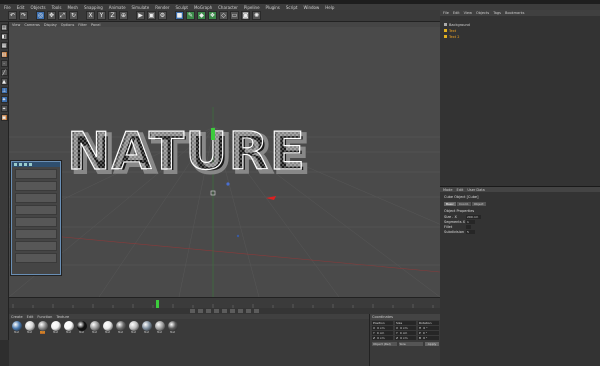 The width and height of the screenshot is (600, 366). What do you see at coordinates (162, 15) in the screenshot?
I see `render-settings-icon: ⚙` at bounding box center [162, 15].